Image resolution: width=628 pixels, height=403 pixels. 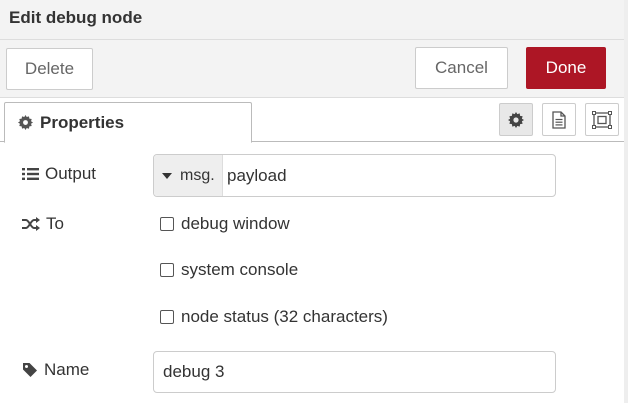 What do you see at coordinates (76, 17) in the screenshot?
I see `dialog-title: Edit debug node` at bounding box center [76, 17].